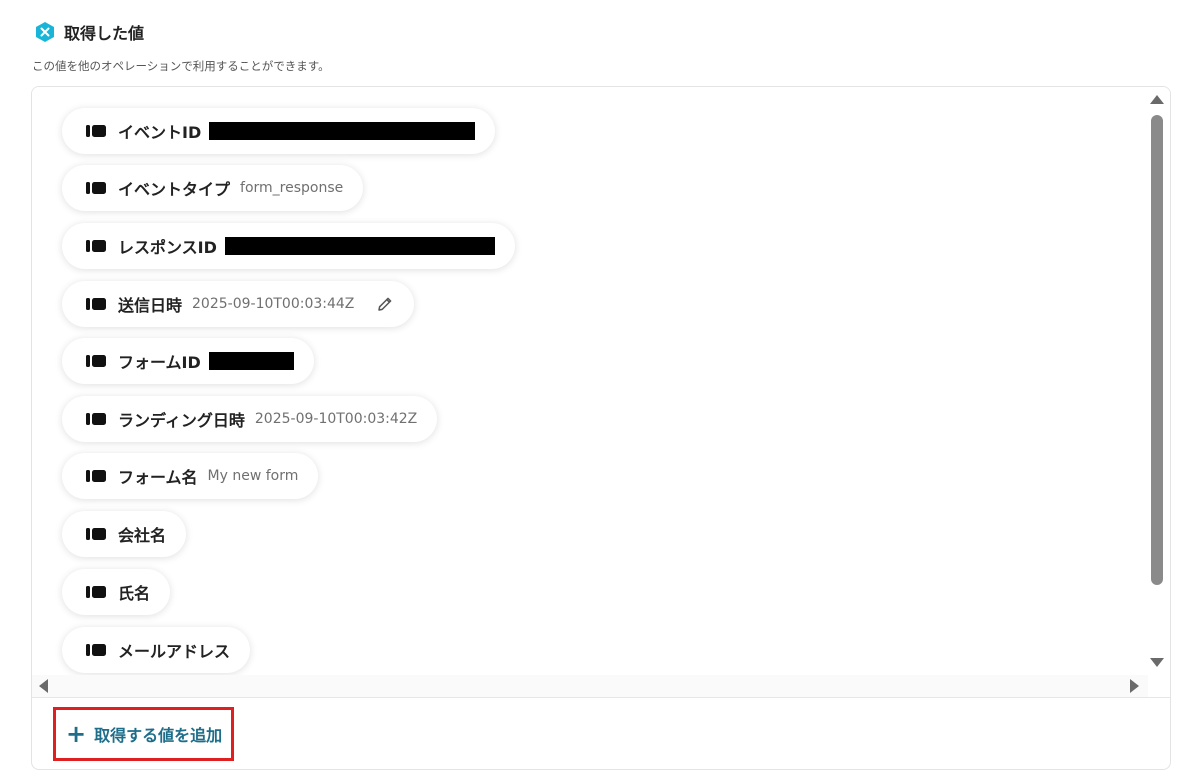 The image size is (1183, 784). I want to click on vertical-scrollbar, so click(1158, 381).